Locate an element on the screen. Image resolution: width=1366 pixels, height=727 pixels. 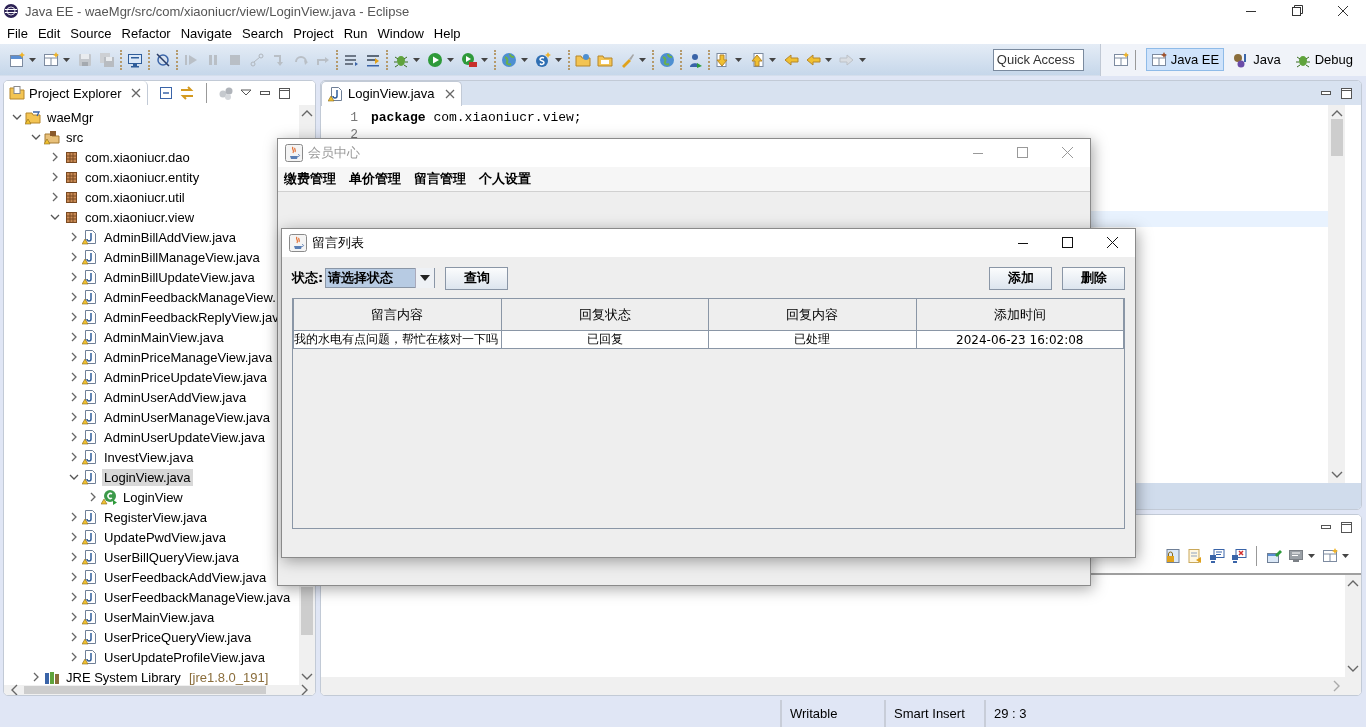
comment-icon is located at coordinates (1217, 556).